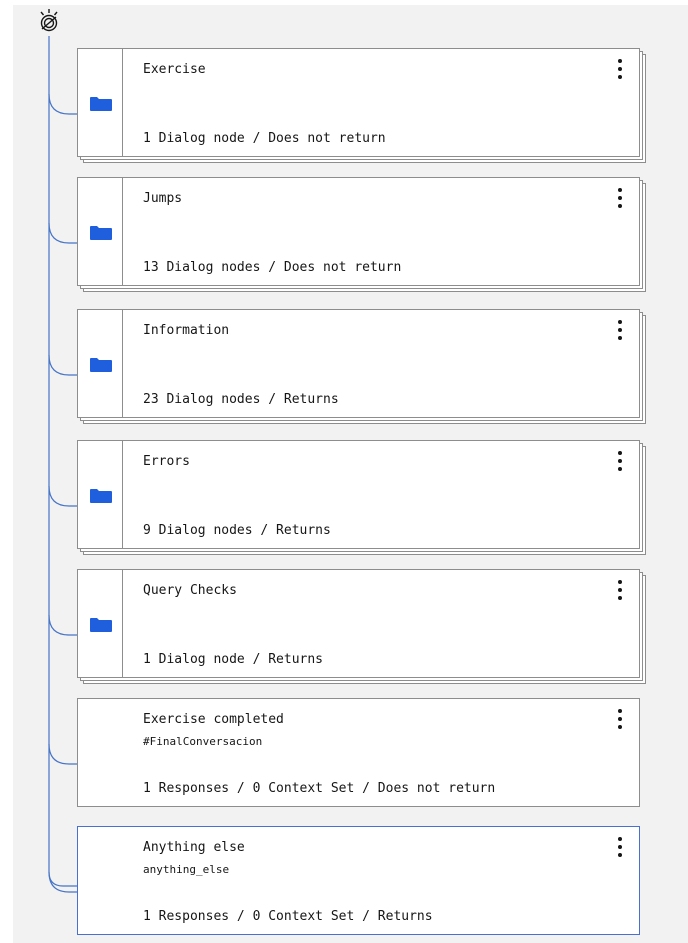  Describe the element at coordinates (272, 267) in the screenshot. I see `node-summary: 13 Dialog nodes / Does not return` at that location.